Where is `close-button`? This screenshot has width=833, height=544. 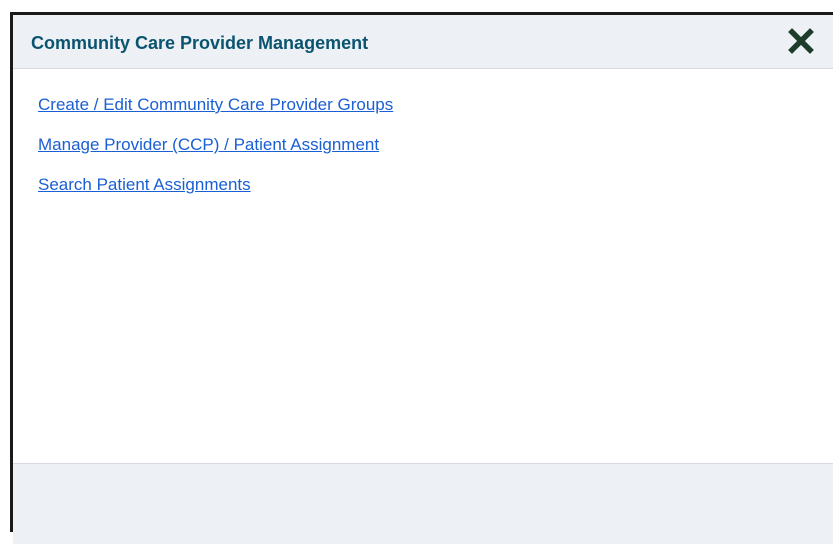 close-button is located at coordinates (801, 41).